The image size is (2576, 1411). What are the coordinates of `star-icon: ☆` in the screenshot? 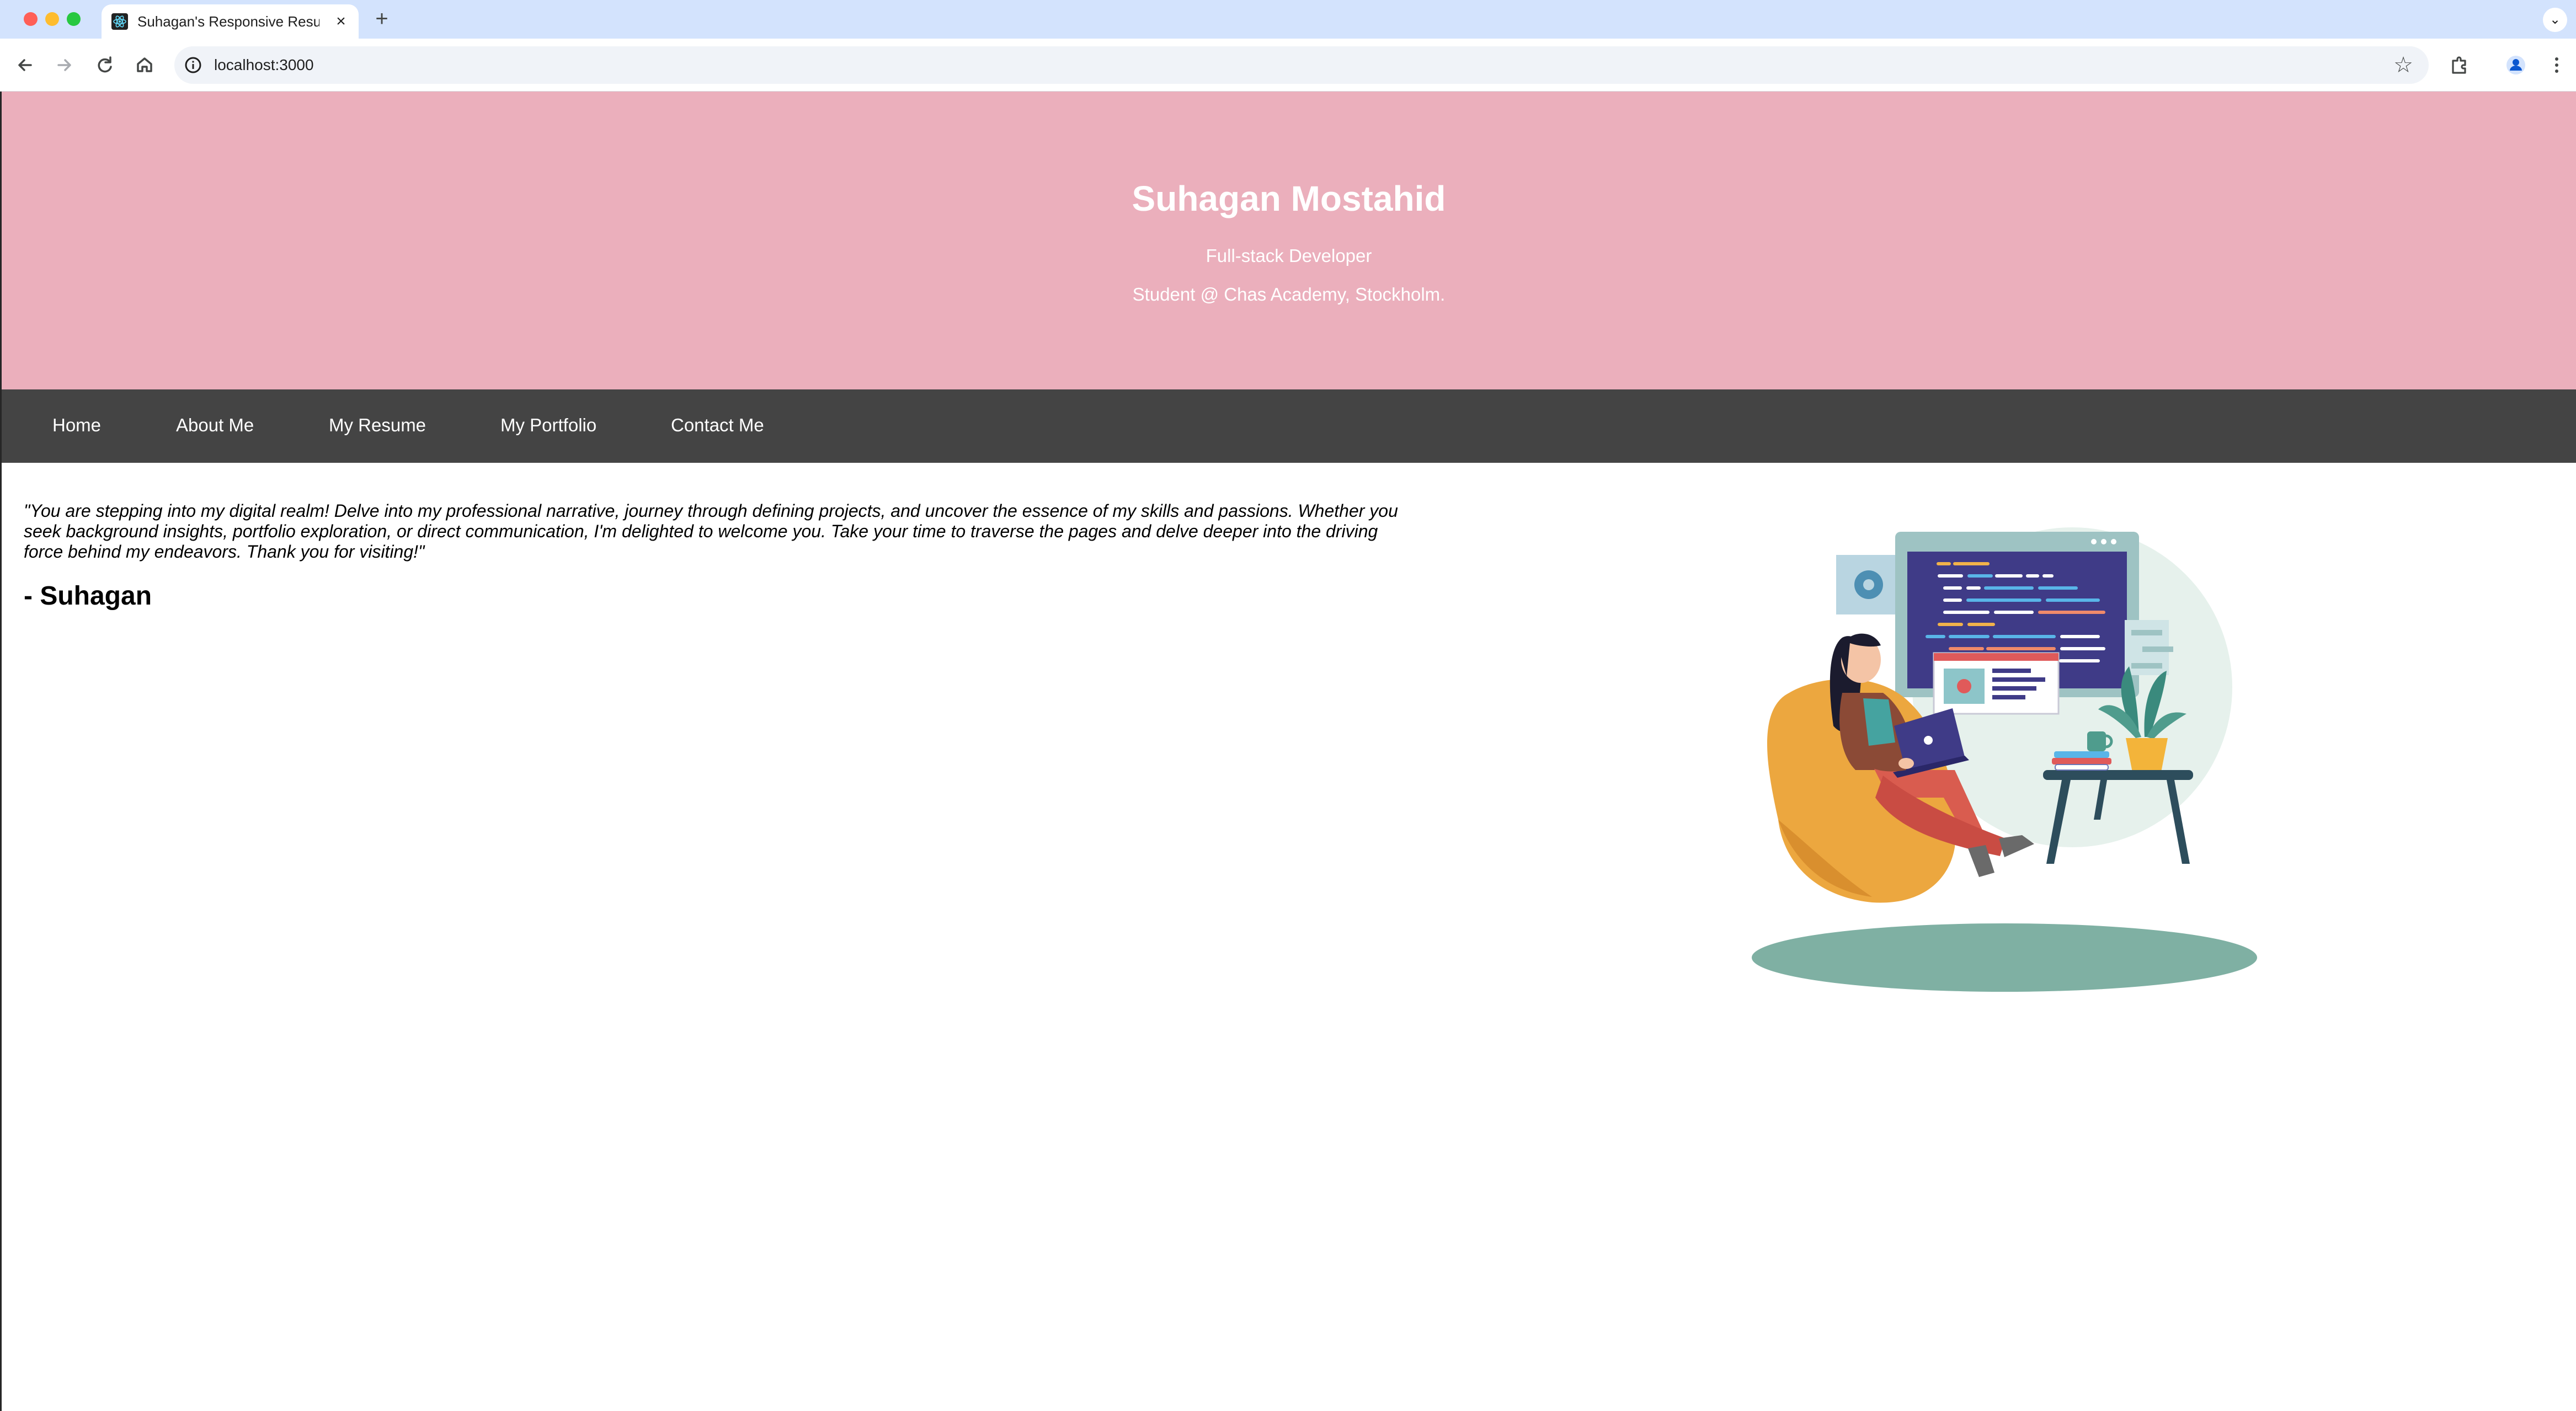 It's located at (2403, 65).